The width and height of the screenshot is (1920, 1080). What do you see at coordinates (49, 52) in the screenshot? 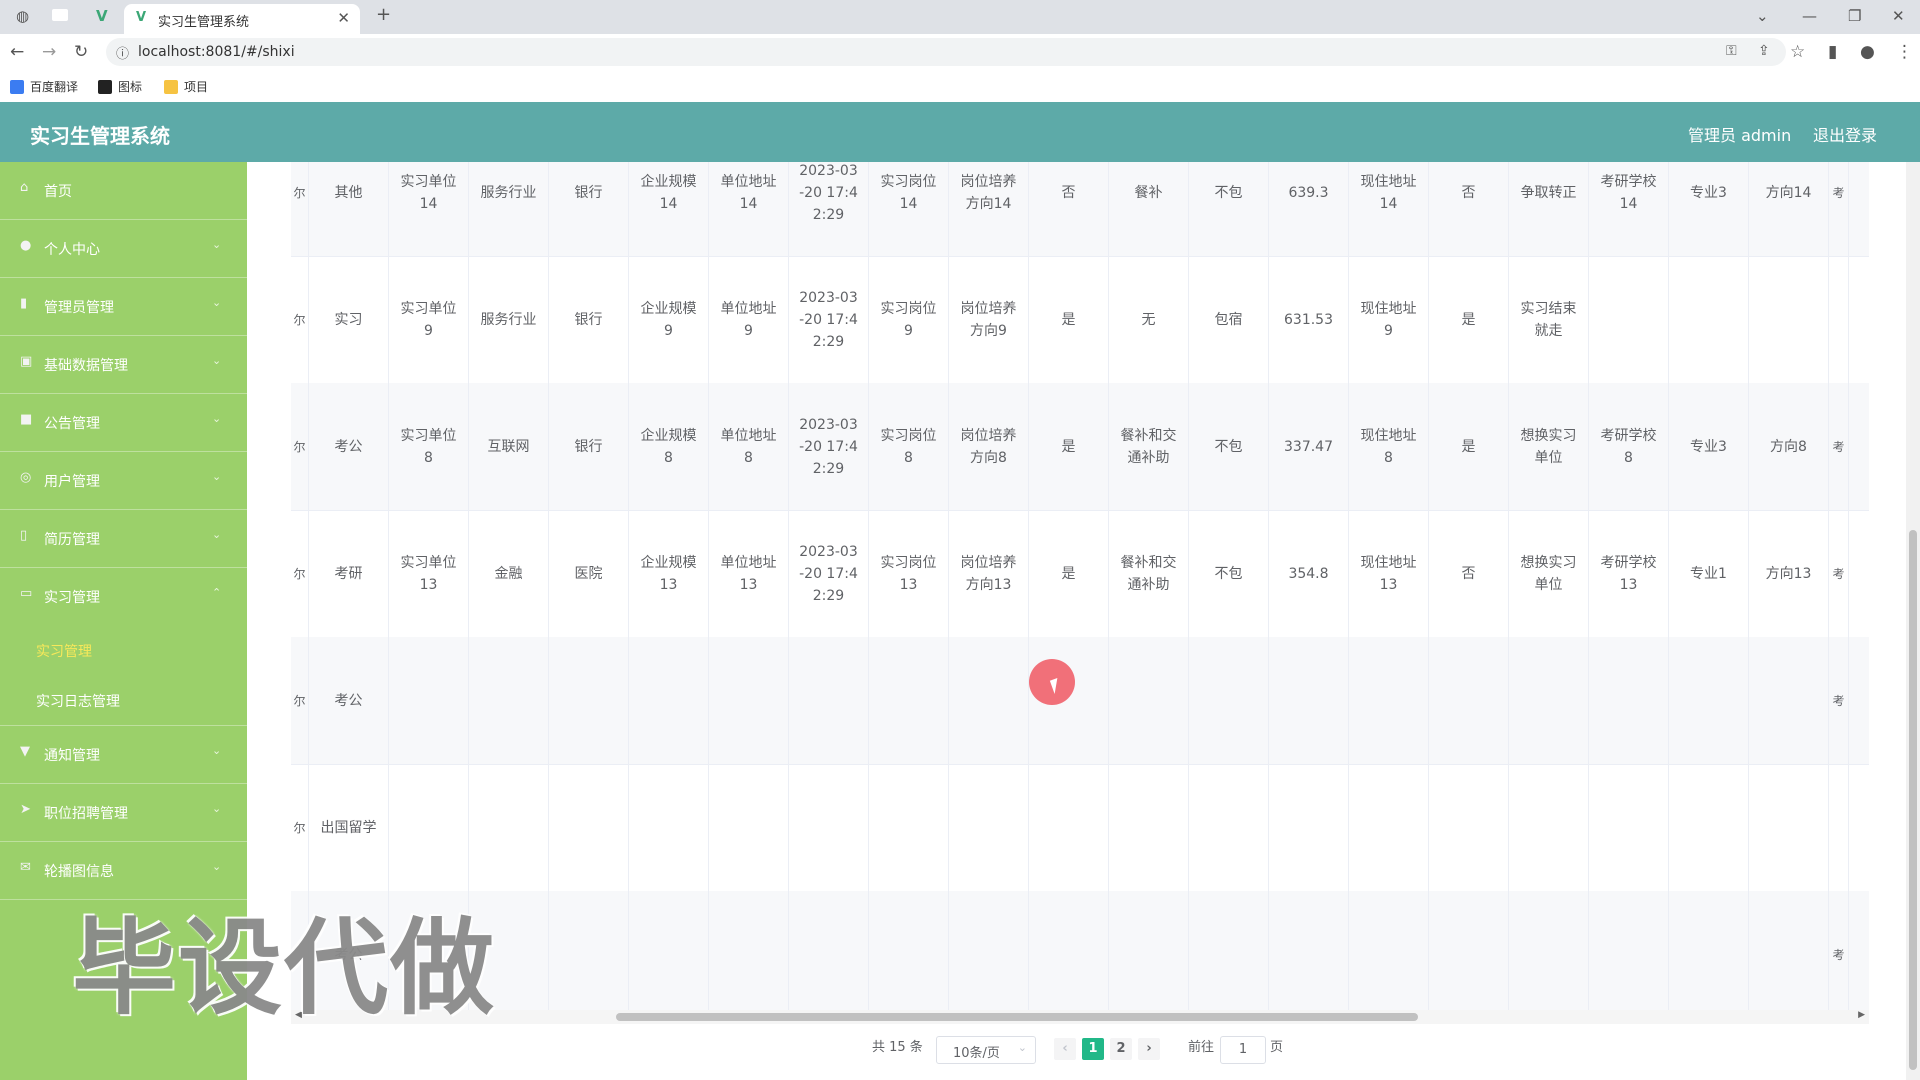
I see `forward-icon: →` at bounding box center [49, 52].